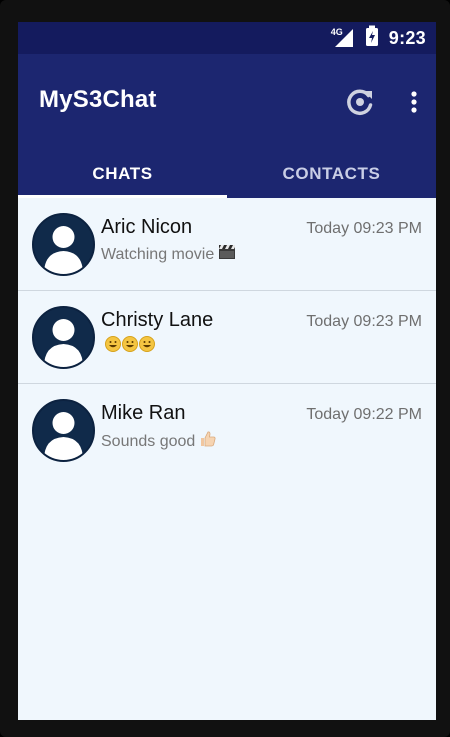 The image size is (450, 737). I want to click on tab-chats-label: CHATS, so click(122, 173).